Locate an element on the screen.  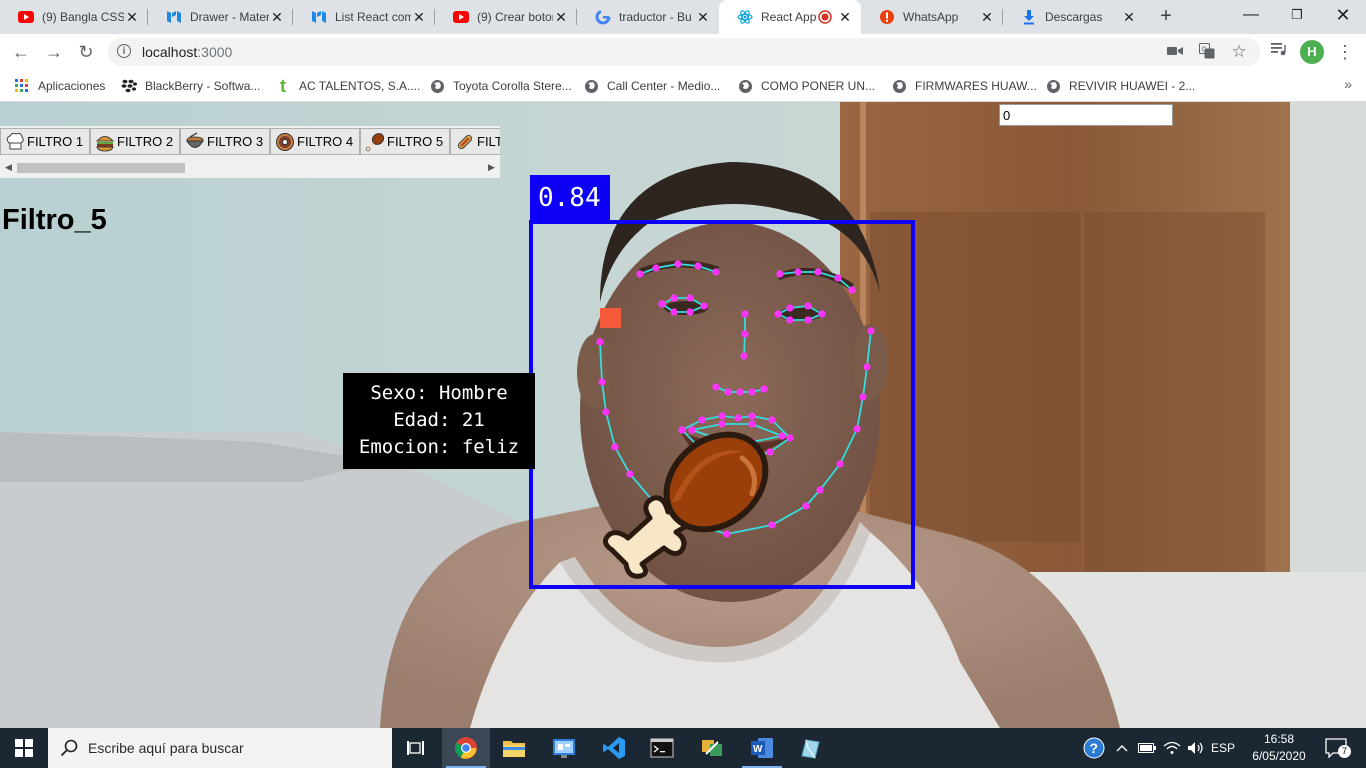
tab-descargas: Descargas ✕ is located at coordinates (1074, 17).